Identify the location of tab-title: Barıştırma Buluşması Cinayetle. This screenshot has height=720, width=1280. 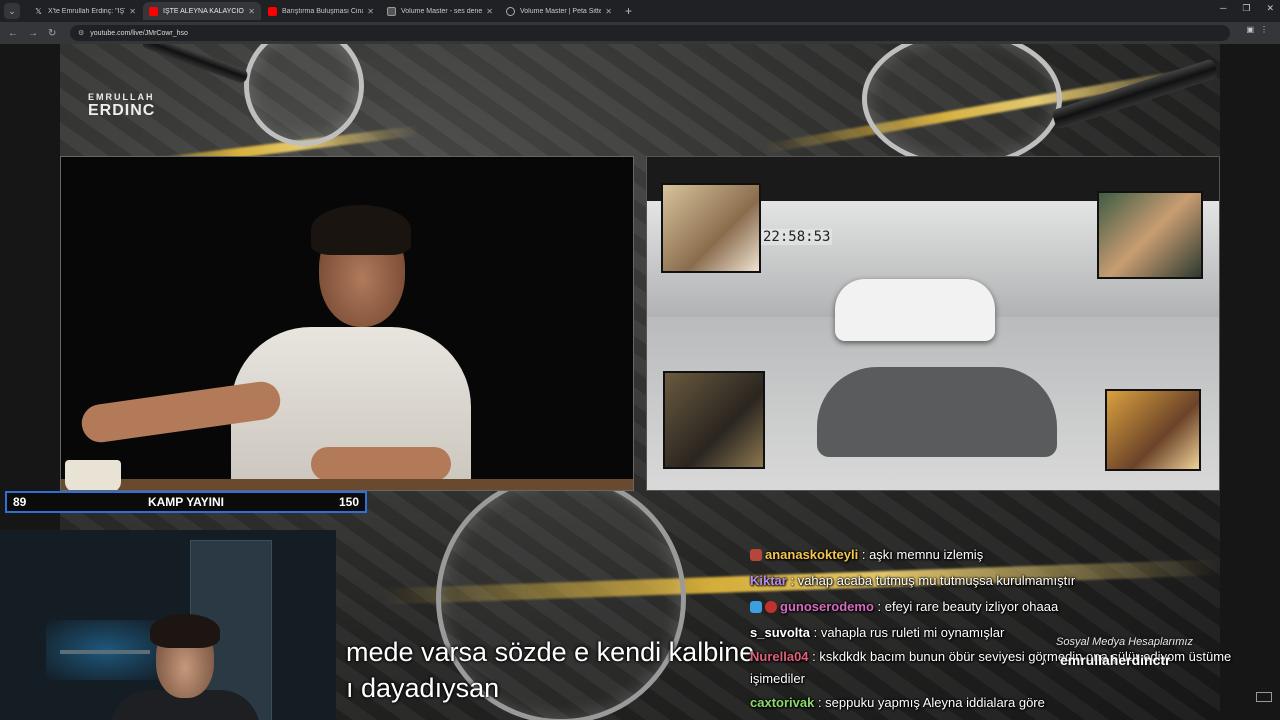
(322, 11).